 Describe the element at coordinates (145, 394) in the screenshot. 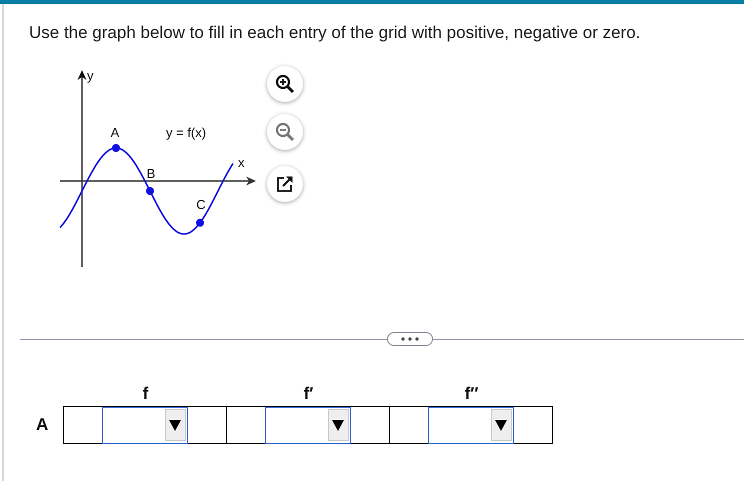

I see `column-header: f` at that location.